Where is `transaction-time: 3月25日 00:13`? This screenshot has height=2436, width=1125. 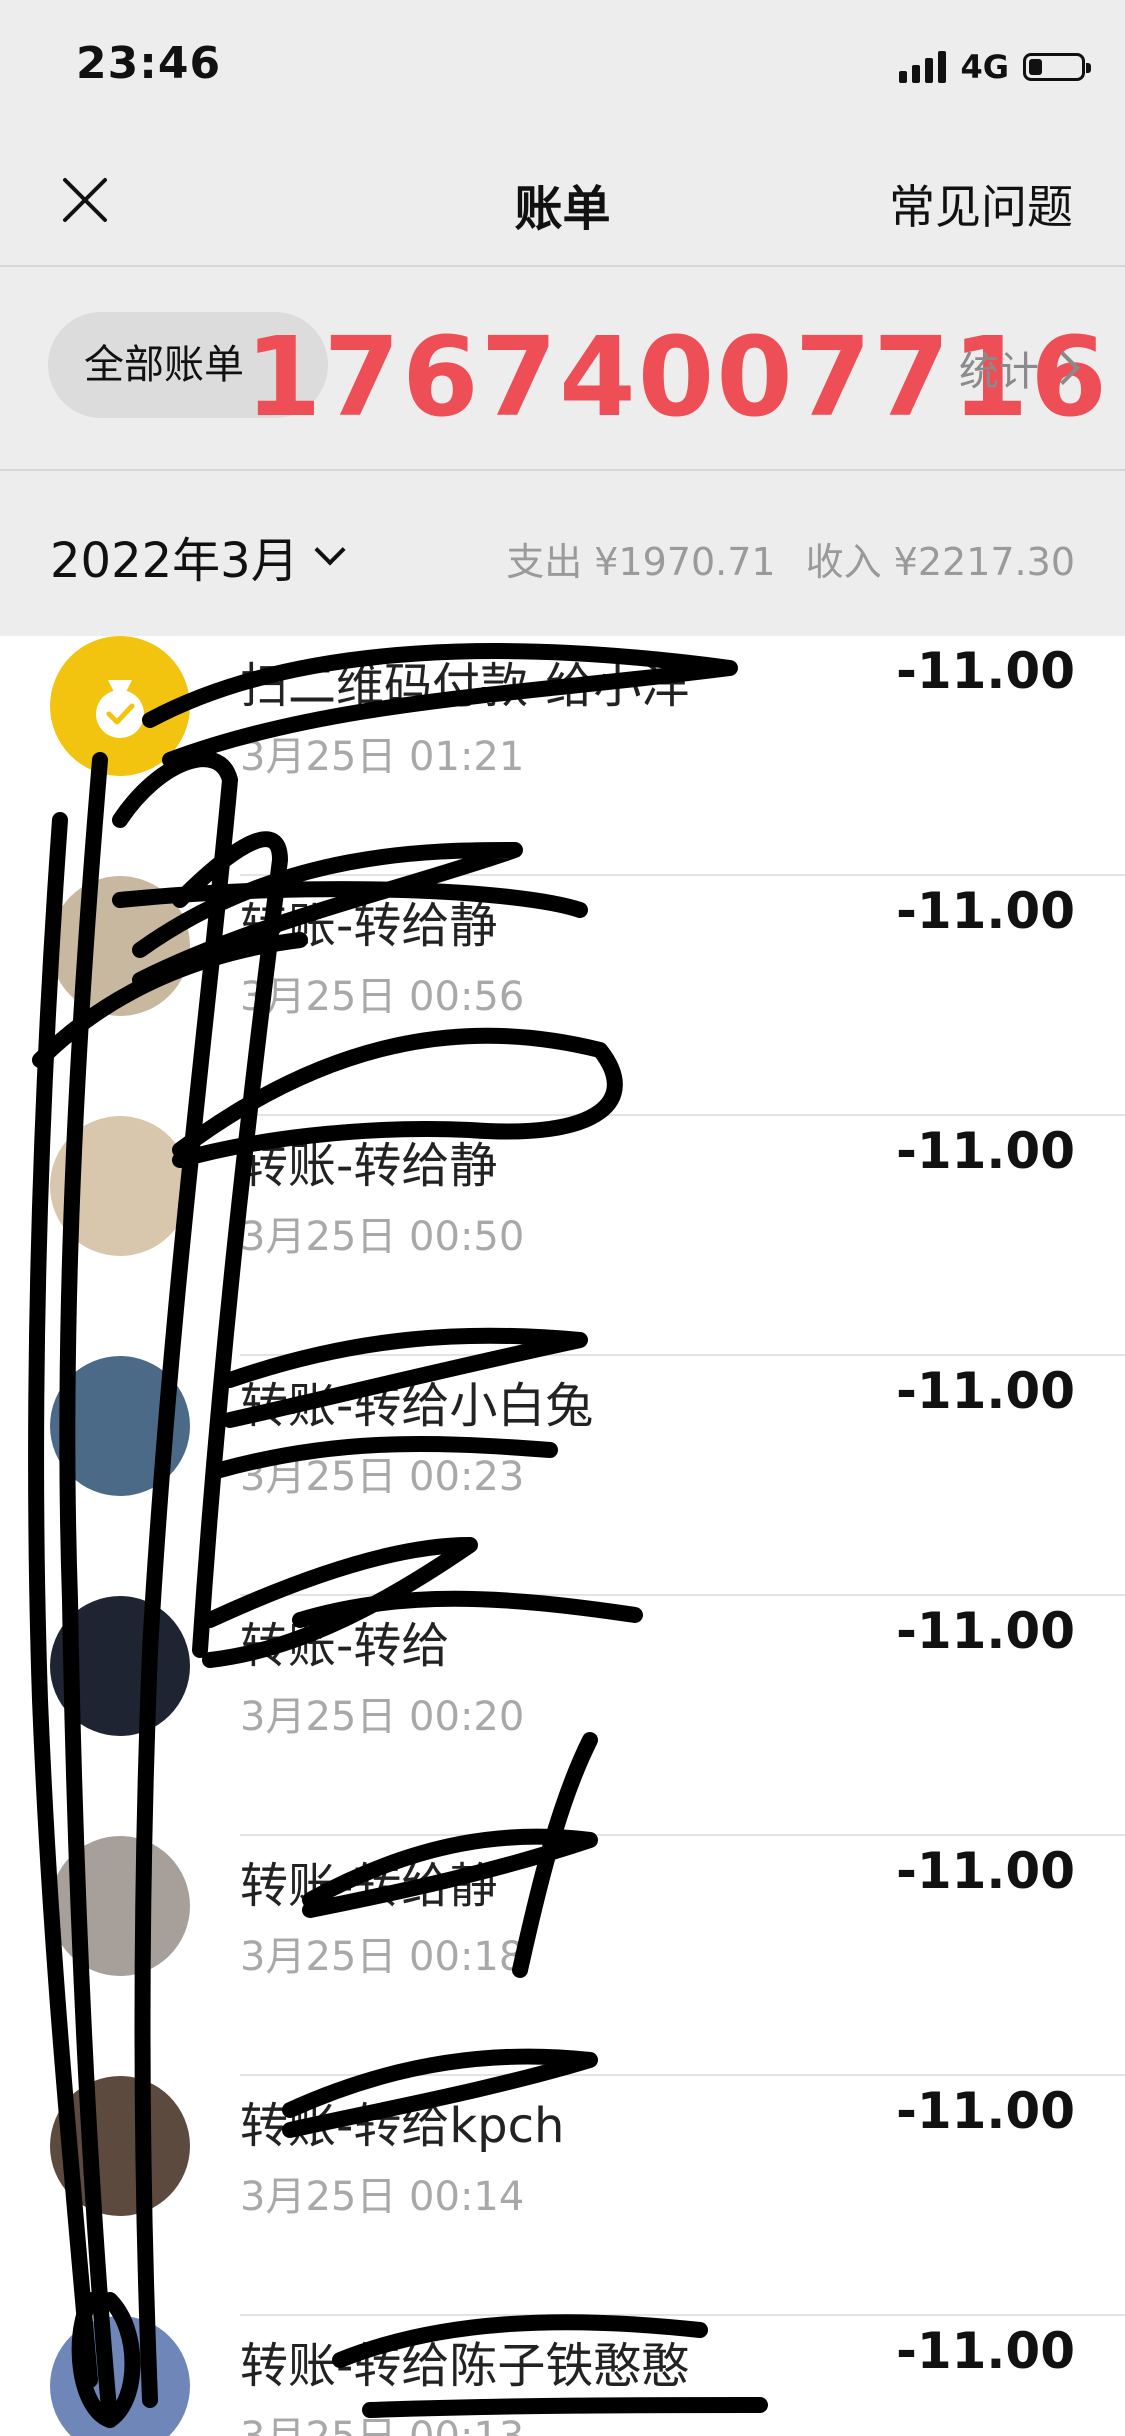 transaction-time: 3月25日 00:13 is located at coordinates (382, 2420).